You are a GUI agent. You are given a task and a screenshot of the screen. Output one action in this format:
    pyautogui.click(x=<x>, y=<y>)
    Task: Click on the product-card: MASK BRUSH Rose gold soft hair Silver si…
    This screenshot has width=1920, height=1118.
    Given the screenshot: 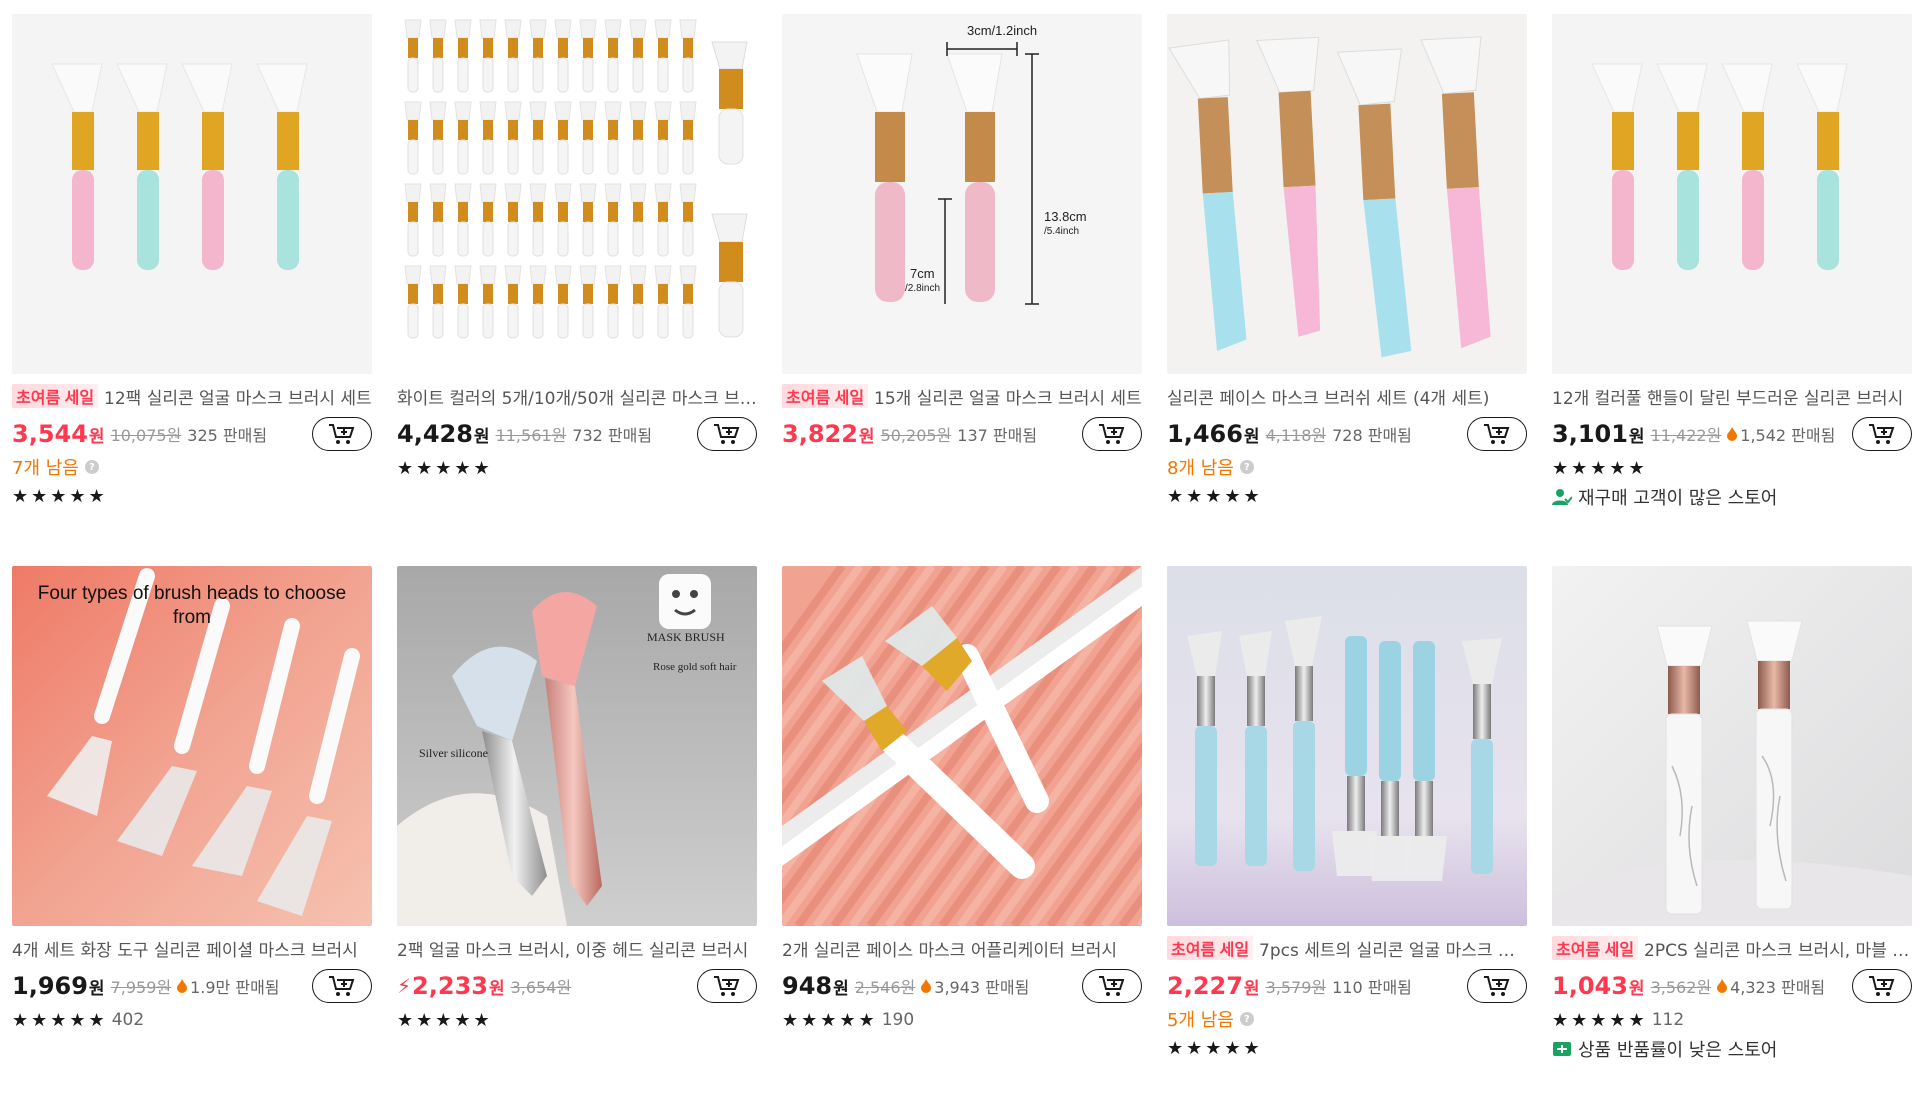 What is the action you would take?
    pyautogui.click(x=577, y=842)
    